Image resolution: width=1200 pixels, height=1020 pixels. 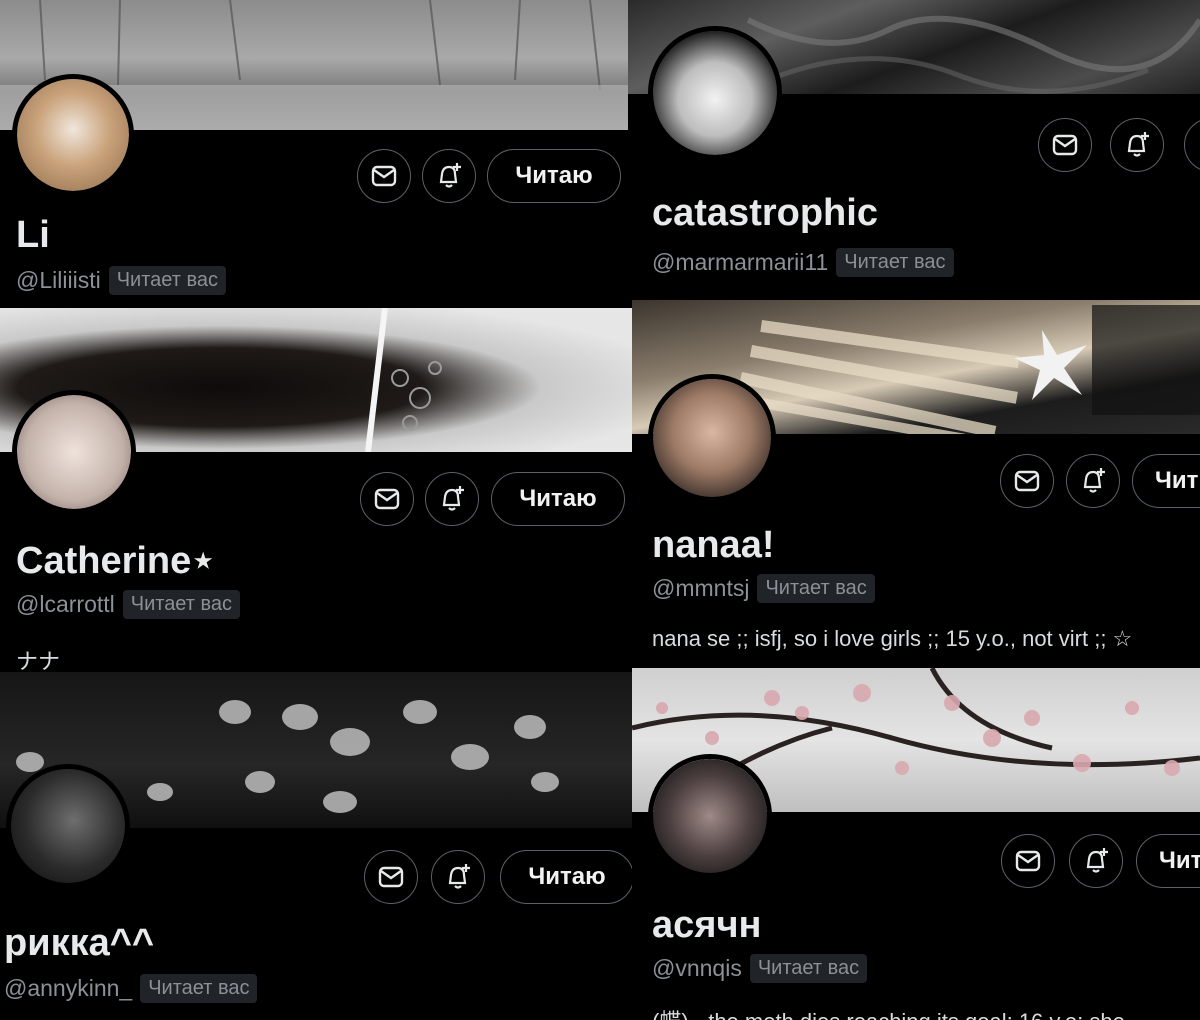 I want to click on profile-name: nanaa!, so click(x=713, y=545).